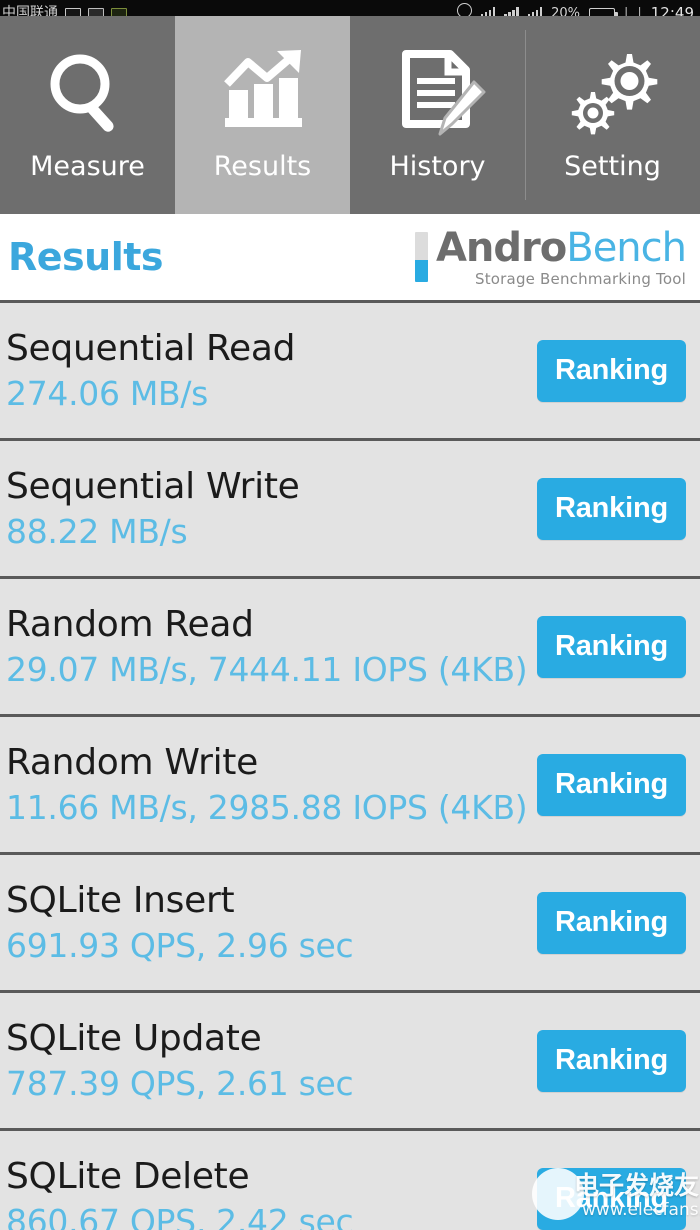  What do you see at coordinates (64, 9) in the screenshot?
I see `status-bar-left: 中国联通` at bounding box center [64, 9].